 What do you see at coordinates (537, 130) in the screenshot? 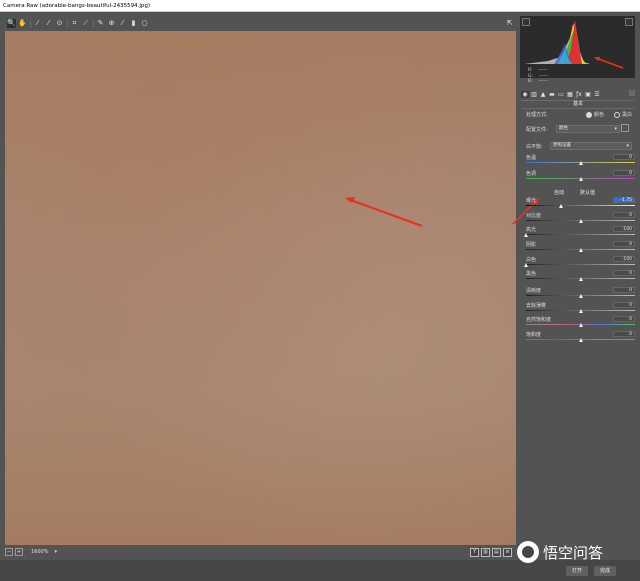
I see `profile-label: 配置文件:` at bounding box center [537, 130].